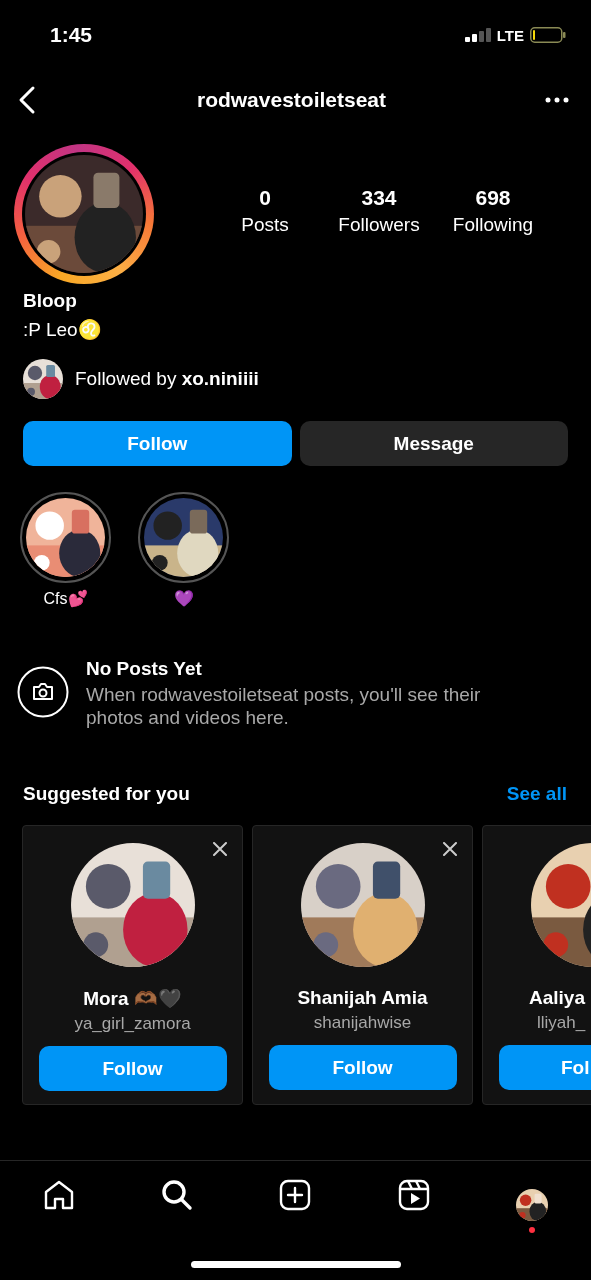 The height and width of the screenshot is (1280, 591). I want to click on stat-label: Following, so click(493, 225).